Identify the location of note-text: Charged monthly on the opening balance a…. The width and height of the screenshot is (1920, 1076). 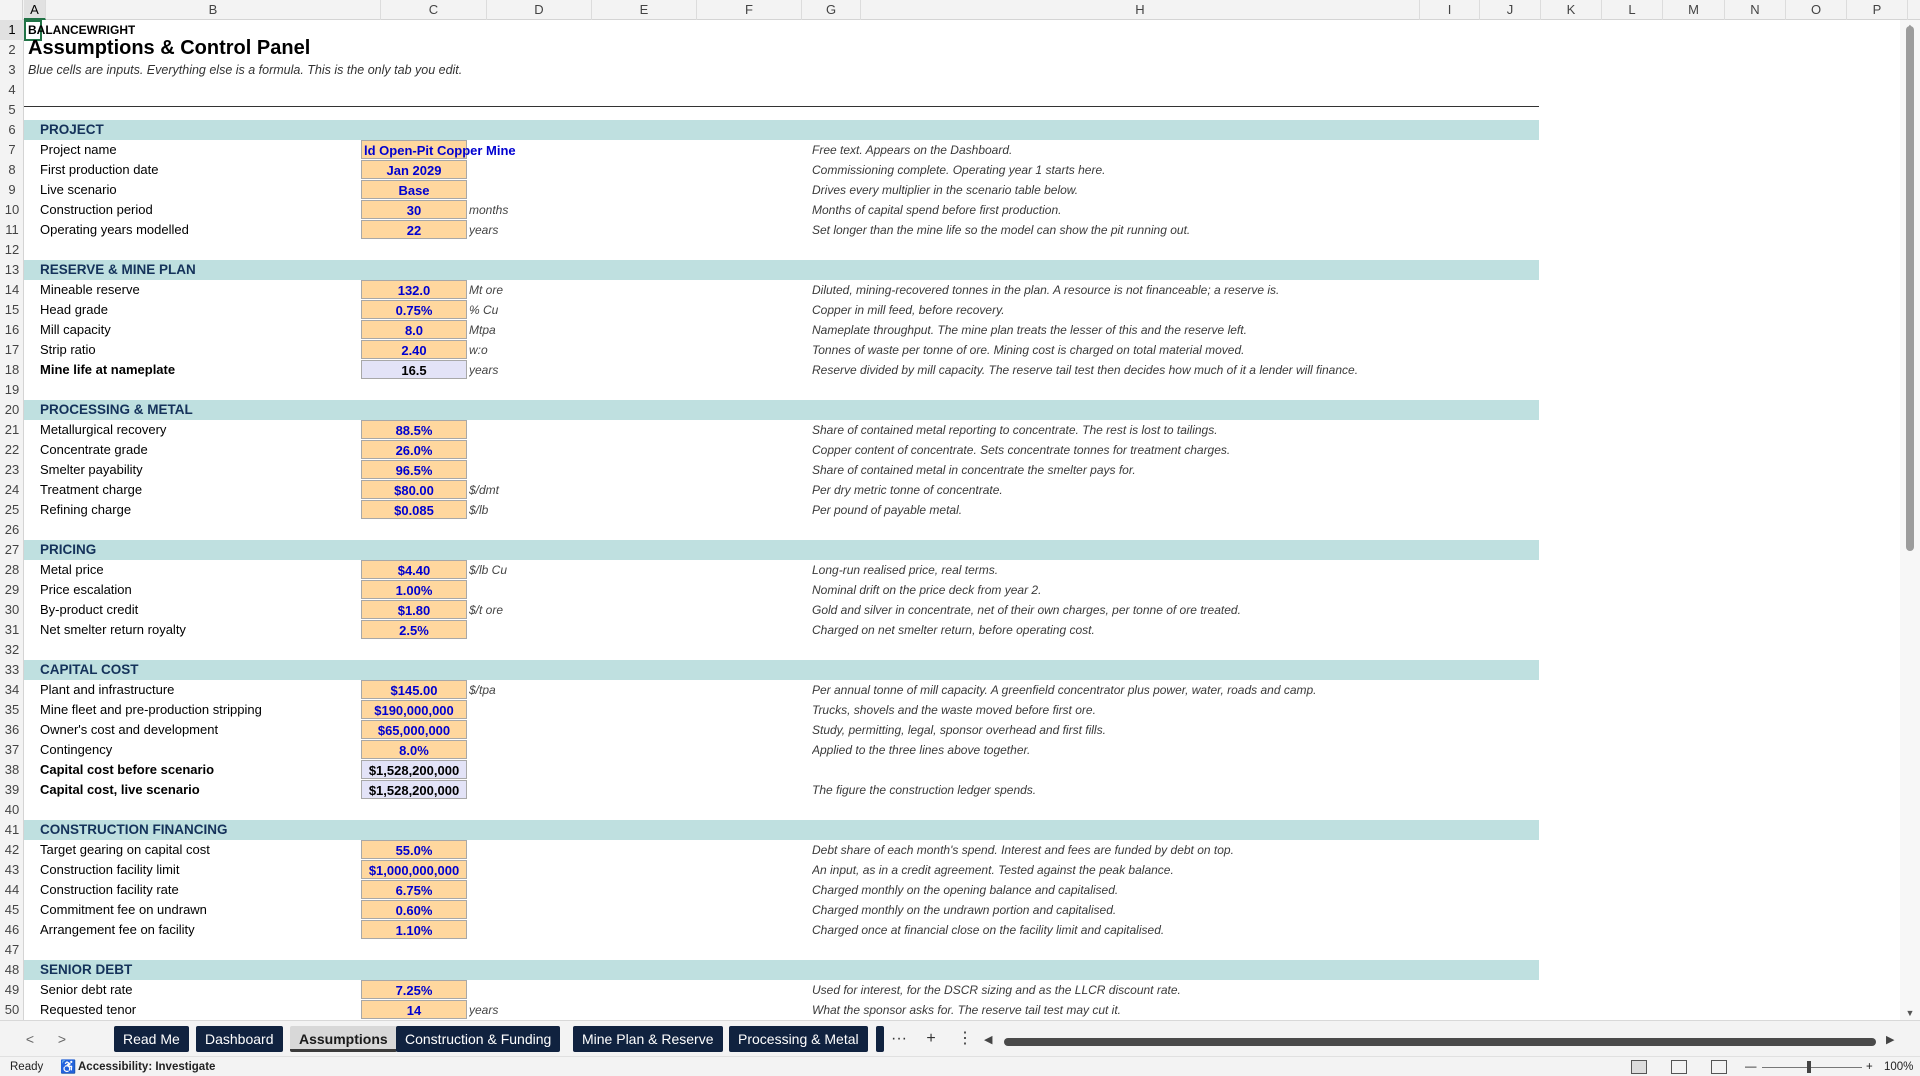
(1182, 890).